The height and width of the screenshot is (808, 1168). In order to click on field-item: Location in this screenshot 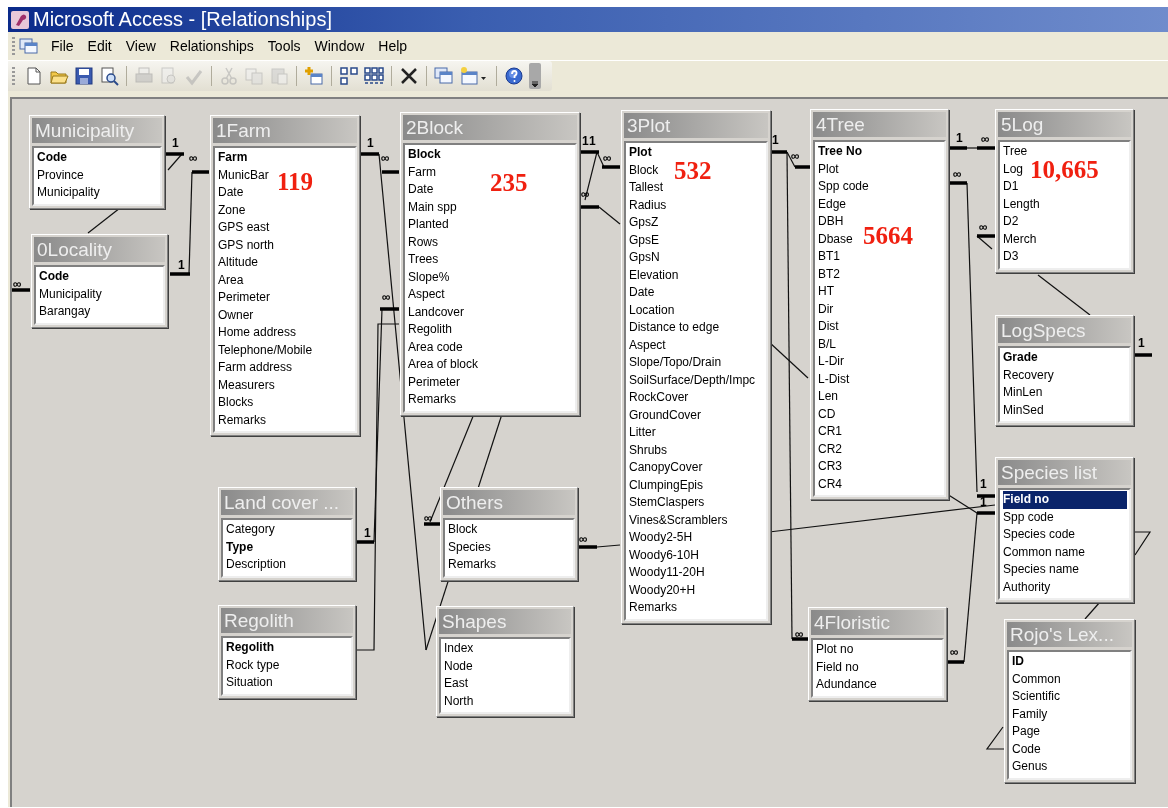, I will do `click(652, 310)`.